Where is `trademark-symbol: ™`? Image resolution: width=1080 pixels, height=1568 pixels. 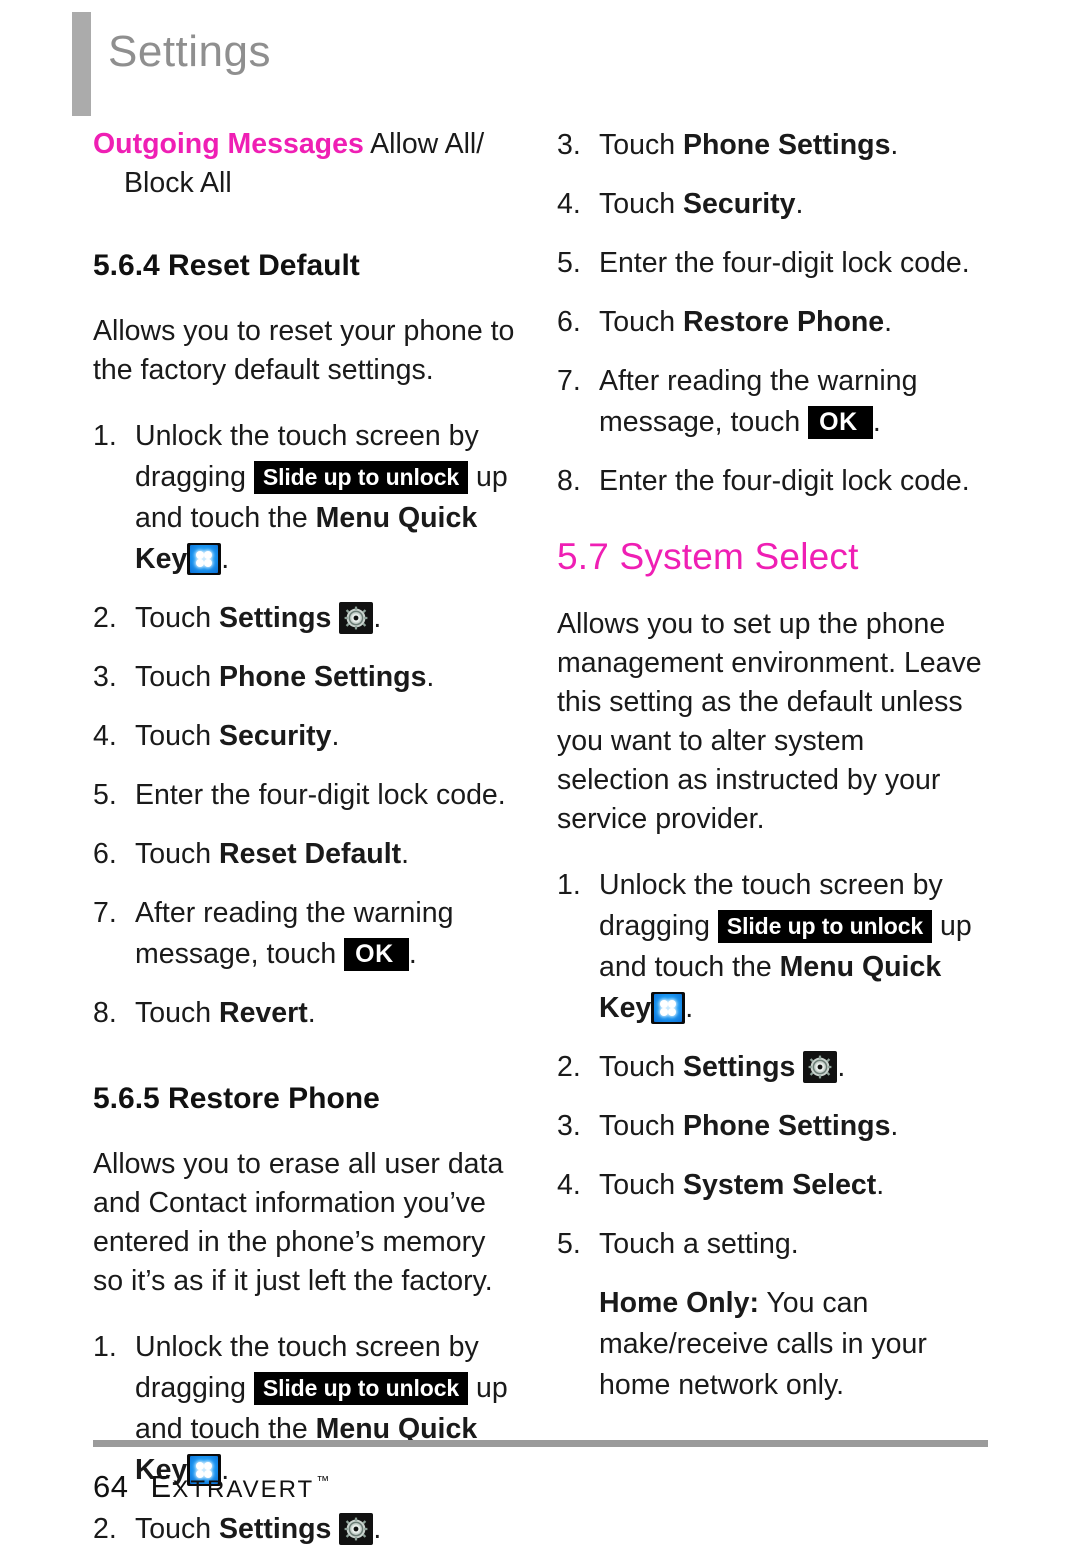
trademark-symbol: ™ is located at coordinates (323, 1480).